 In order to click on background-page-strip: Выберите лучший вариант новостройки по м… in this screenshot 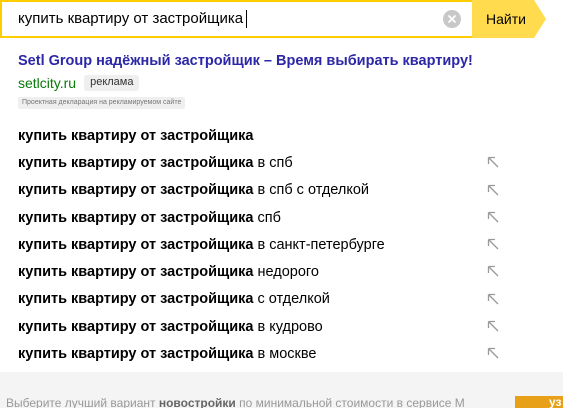, I will do `click(281, 390)`.